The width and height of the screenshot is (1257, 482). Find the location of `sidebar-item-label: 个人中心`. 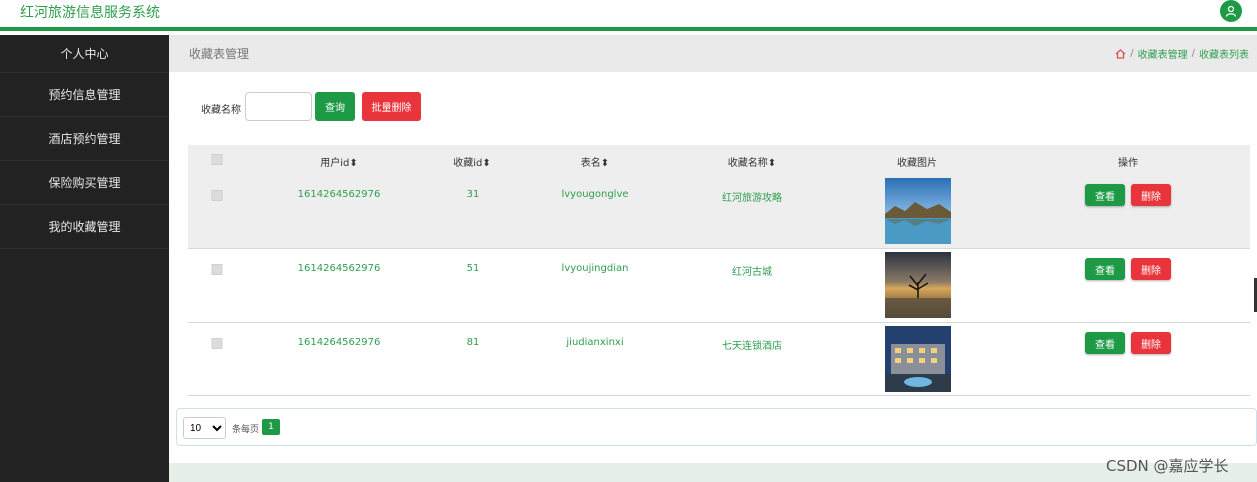

sidebar-item-label: 个人中心 is located at coordinates (84, 54).